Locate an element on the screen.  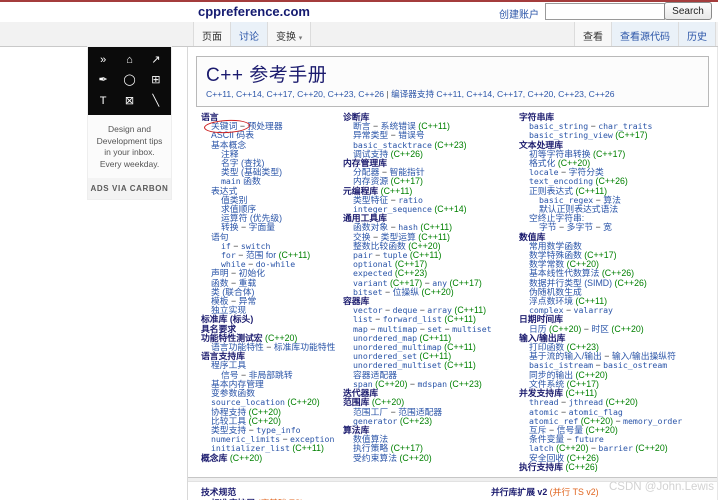
top-bar: cppreference.com 创建账户 Search is located at coordinates (359, 12).